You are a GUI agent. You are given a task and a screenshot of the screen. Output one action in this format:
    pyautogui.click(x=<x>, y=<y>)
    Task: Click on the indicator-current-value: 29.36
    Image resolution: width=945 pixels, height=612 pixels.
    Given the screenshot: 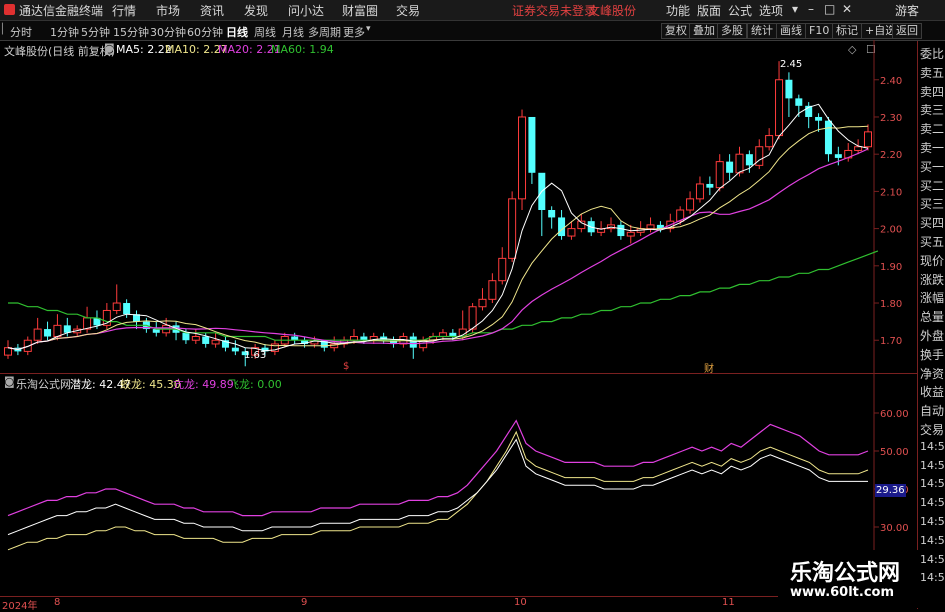 What is the action you would take?
    pyautogui.click(x=890, y=490)
    